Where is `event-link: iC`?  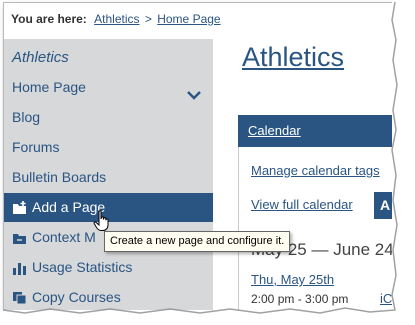
event-link: iC is located at coordinates (386, 298).